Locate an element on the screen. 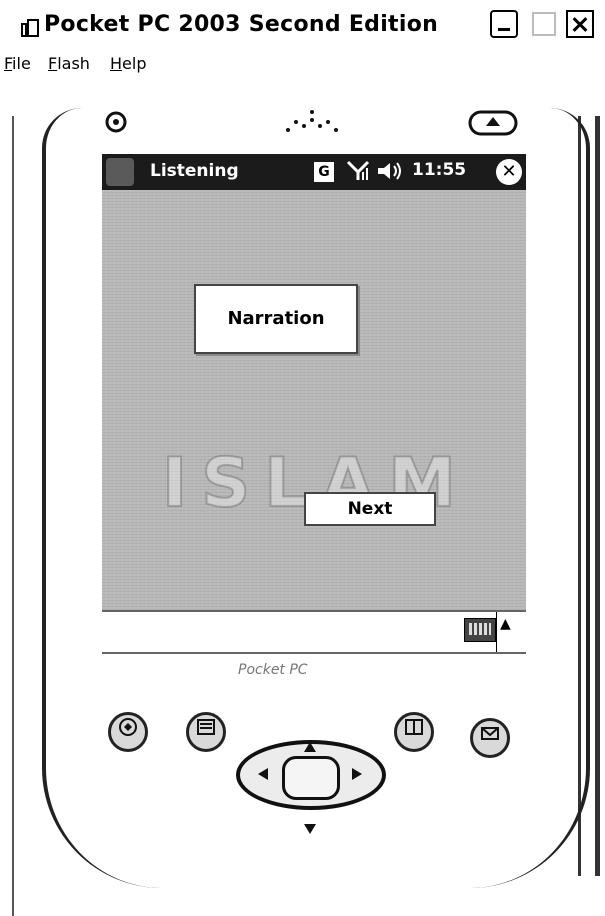 The width and height of the screenshot is (605, 916). network-badge: G is located at coordinates (324, 172).